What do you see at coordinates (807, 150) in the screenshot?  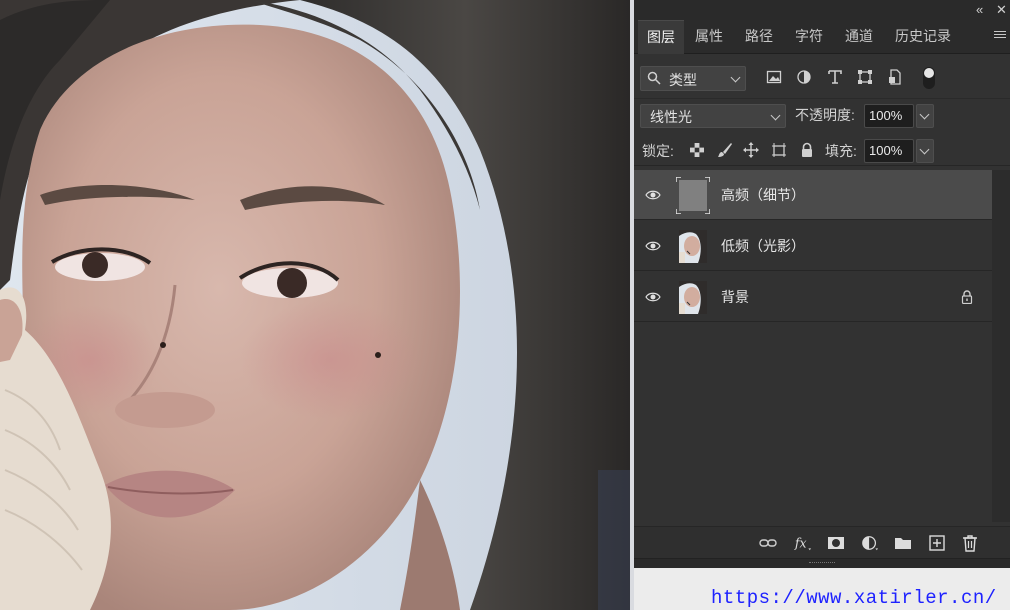 I see `lock-all-icon` at bounding box center [807, 150].